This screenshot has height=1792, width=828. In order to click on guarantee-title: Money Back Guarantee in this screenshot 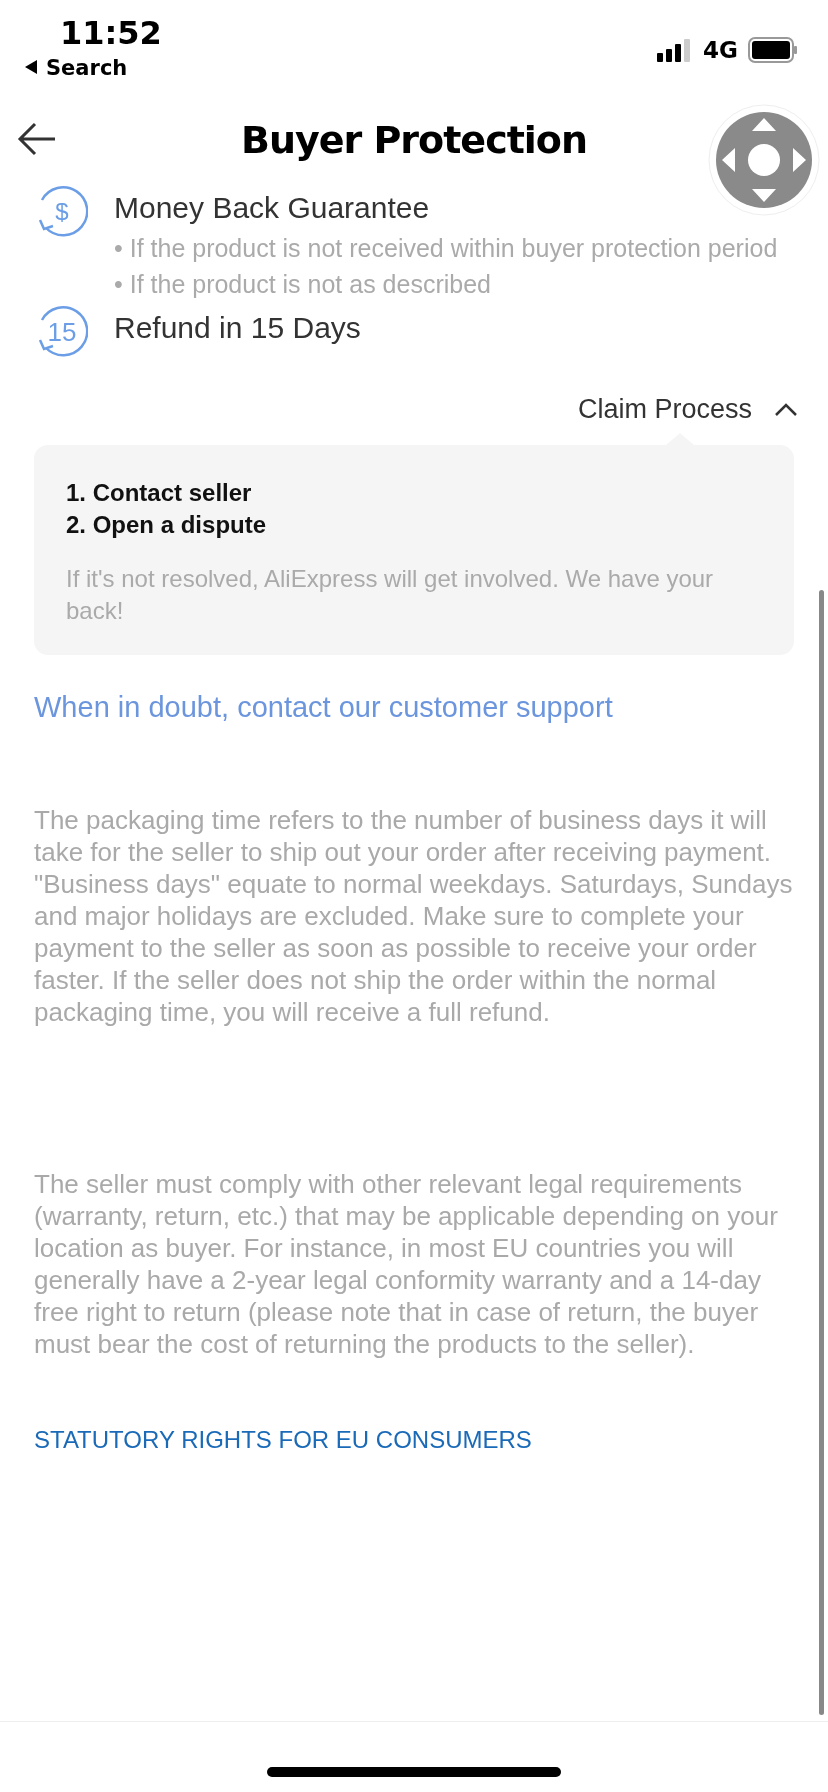, I will do `click(272, 208)`.